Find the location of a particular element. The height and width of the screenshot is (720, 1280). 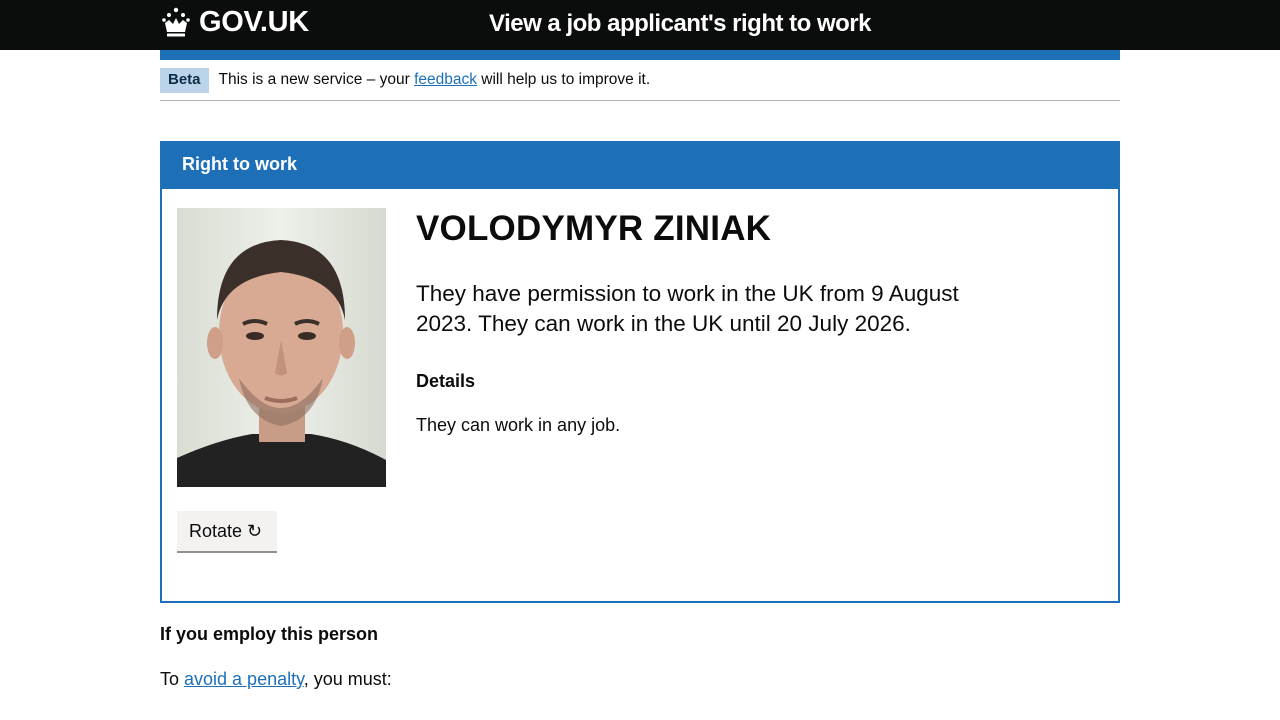

feedback-link: feedback is located at coordinates (445, 79).